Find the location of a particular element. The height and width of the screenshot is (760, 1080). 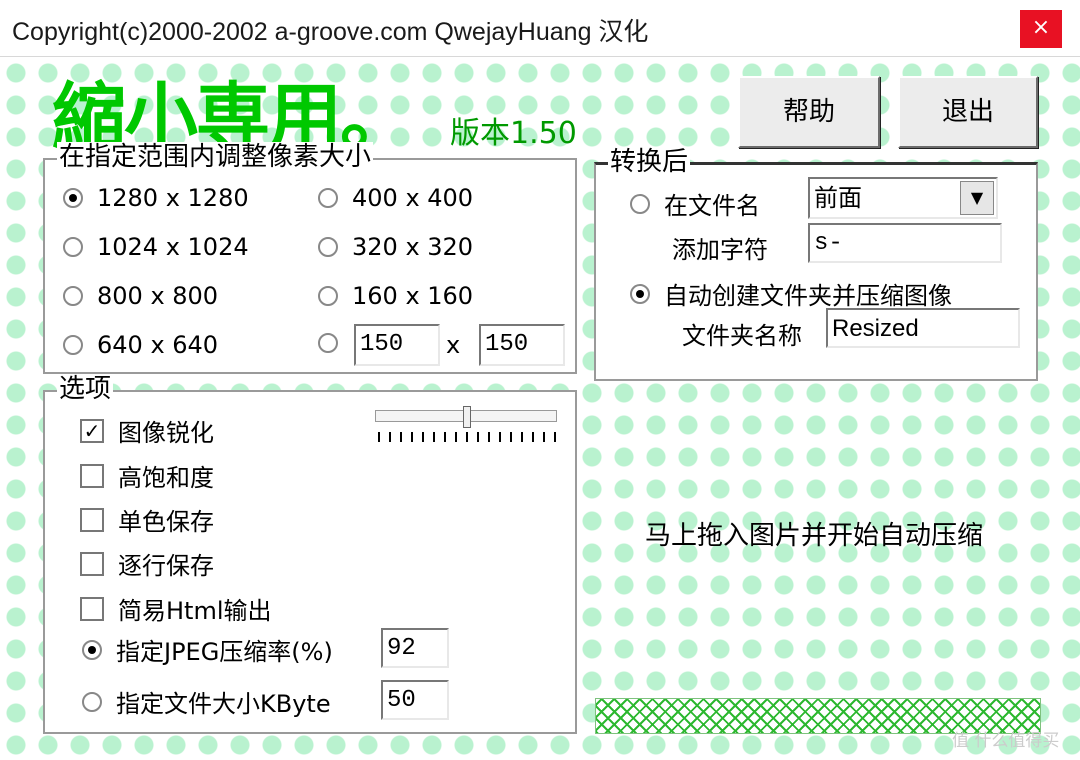

mono-label: 单色保存 is located at coordinates (166, 522).